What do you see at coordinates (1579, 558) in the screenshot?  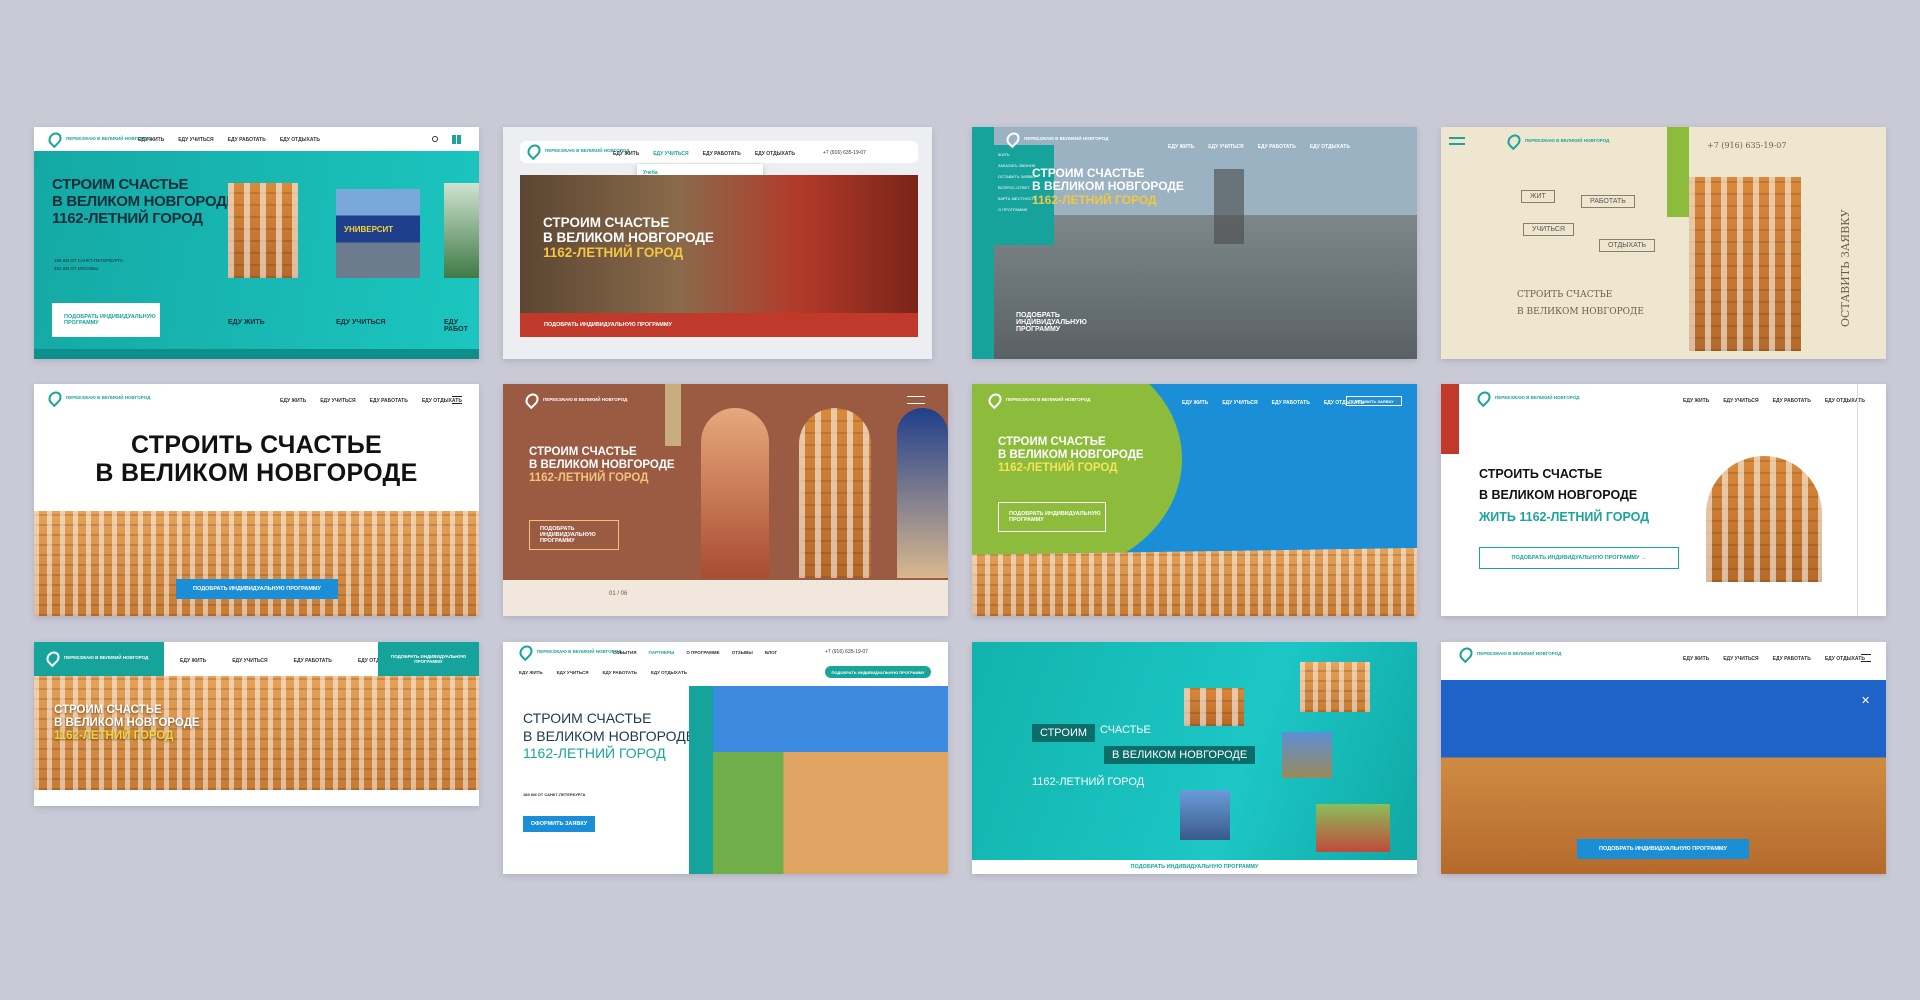 I see `cta-button: ПОДОБРАТЬ ИНДИВИДУАЛЬНУЮ ПРОГРАММУ →` at bounding box center [1579, 558].